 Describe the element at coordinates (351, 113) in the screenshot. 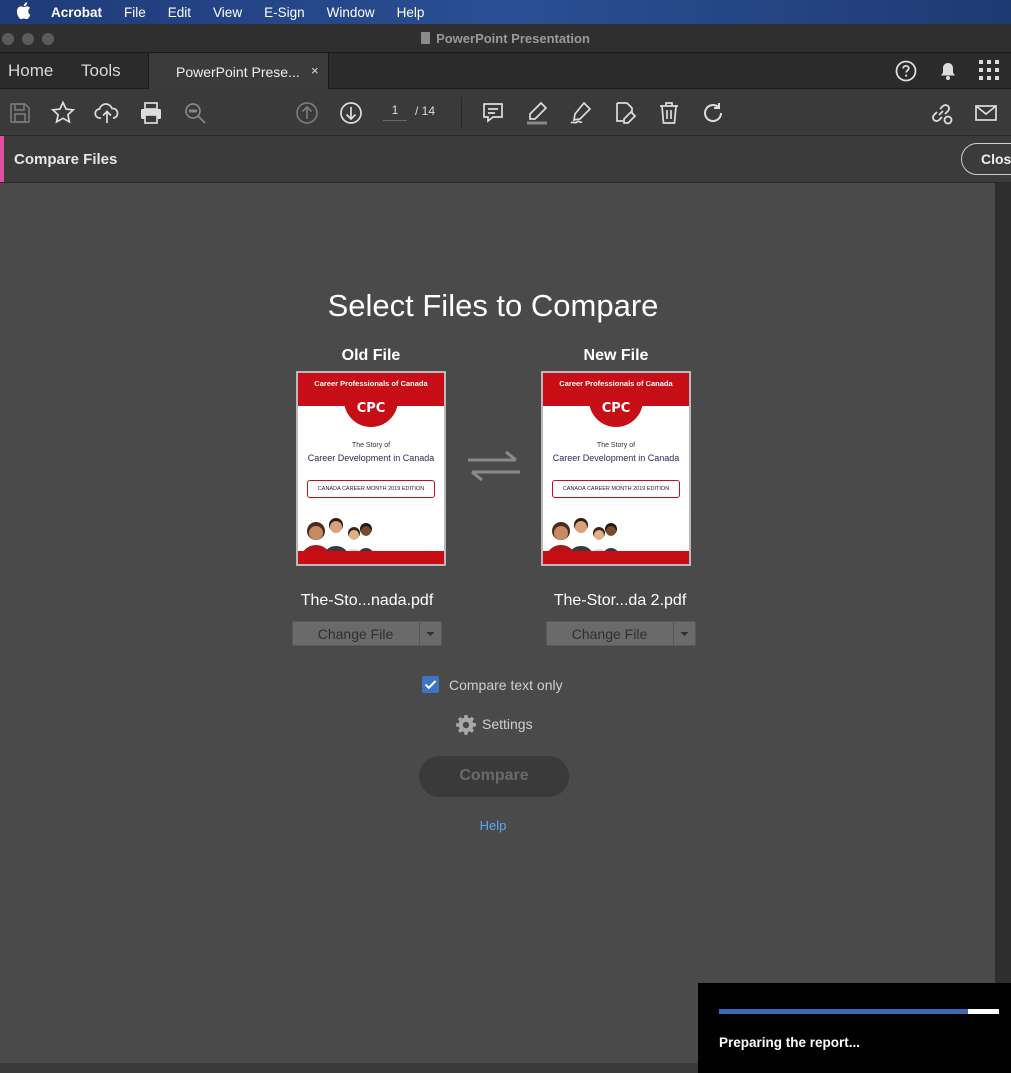

I see `next-page-icon` at that location.